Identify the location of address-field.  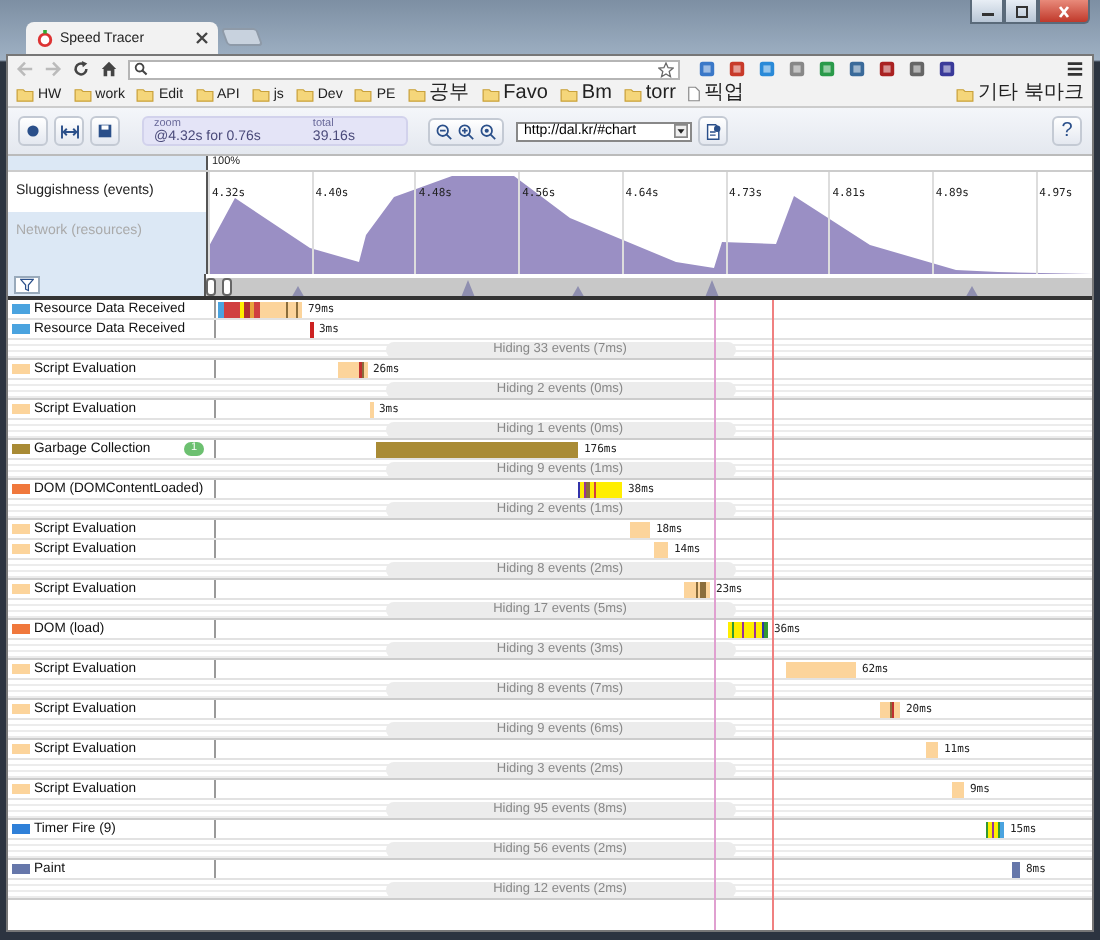
(404, 69).